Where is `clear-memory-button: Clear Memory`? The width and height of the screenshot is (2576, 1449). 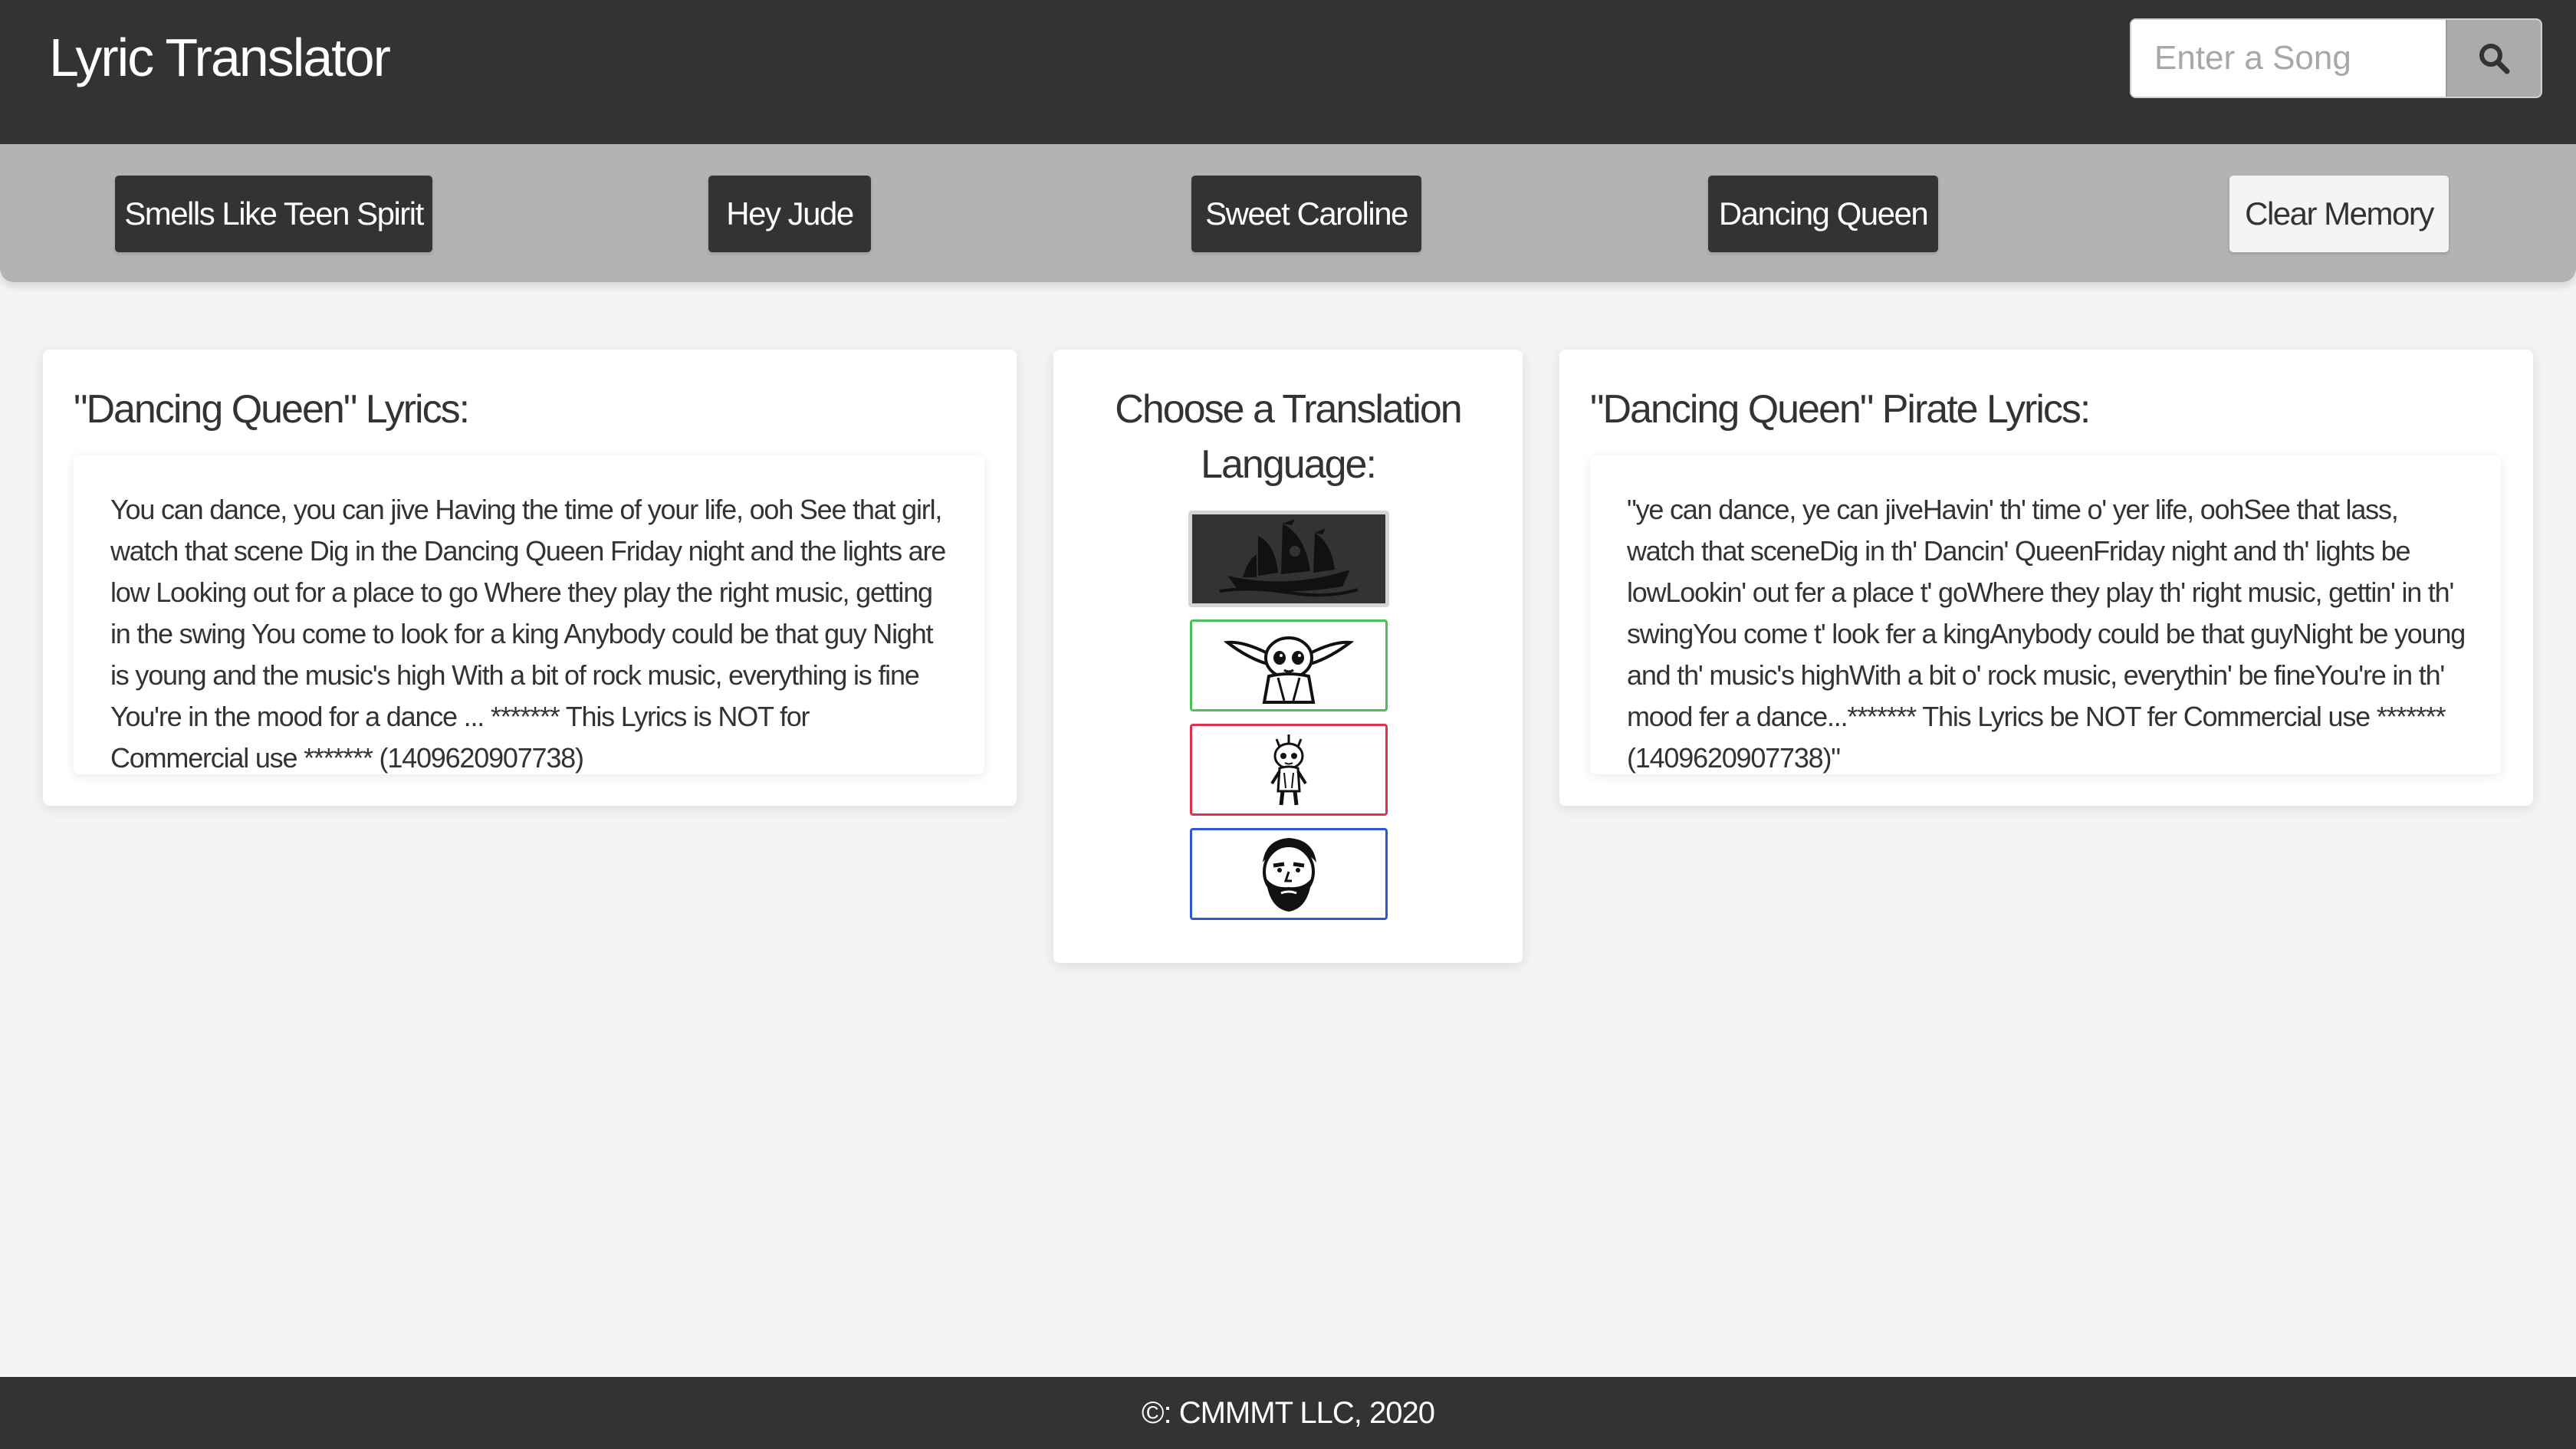
clear-memory-button: Clear Memory is located at coordinates (2339, 214).